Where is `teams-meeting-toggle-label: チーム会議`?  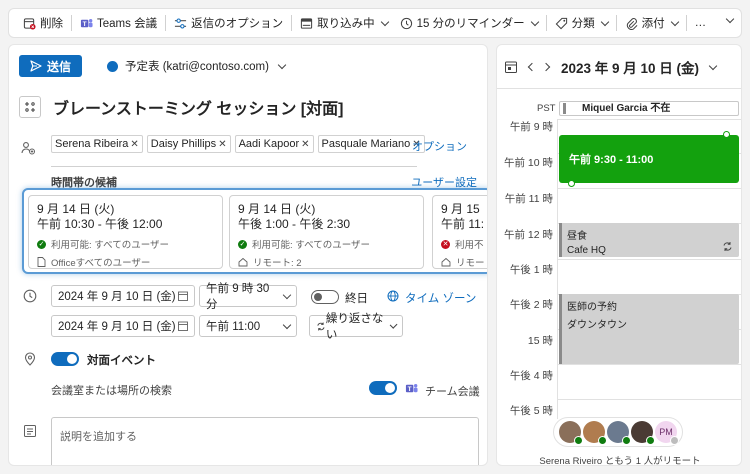 teams-meeting-toggle-label: チーム会議 is located at coordinates (452, 392).